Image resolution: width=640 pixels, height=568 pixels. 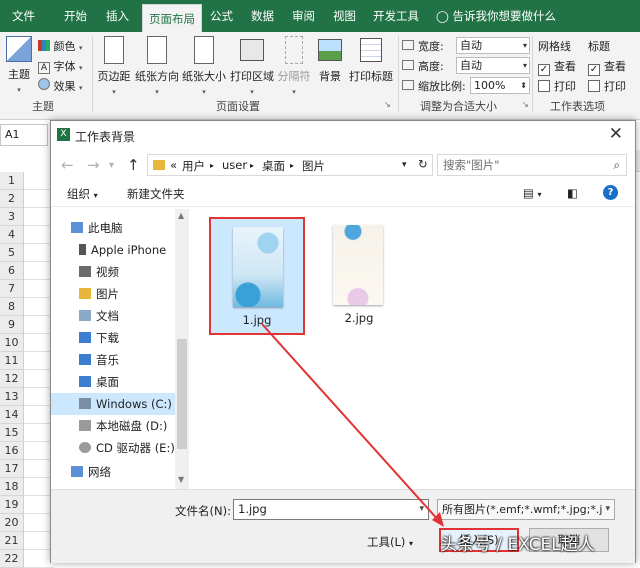 I want to click on tab-file: 文件, so click(x=23, y=16).